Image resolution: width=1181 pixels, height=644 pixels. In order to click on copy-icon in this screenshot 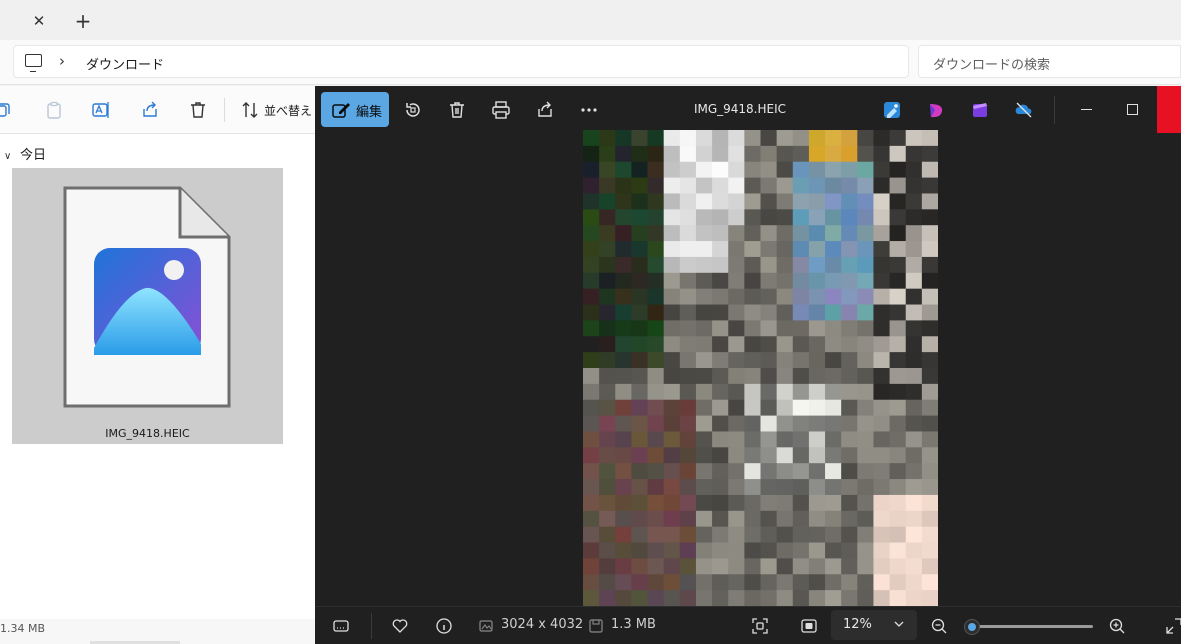, I will do `click(6, 110)`.